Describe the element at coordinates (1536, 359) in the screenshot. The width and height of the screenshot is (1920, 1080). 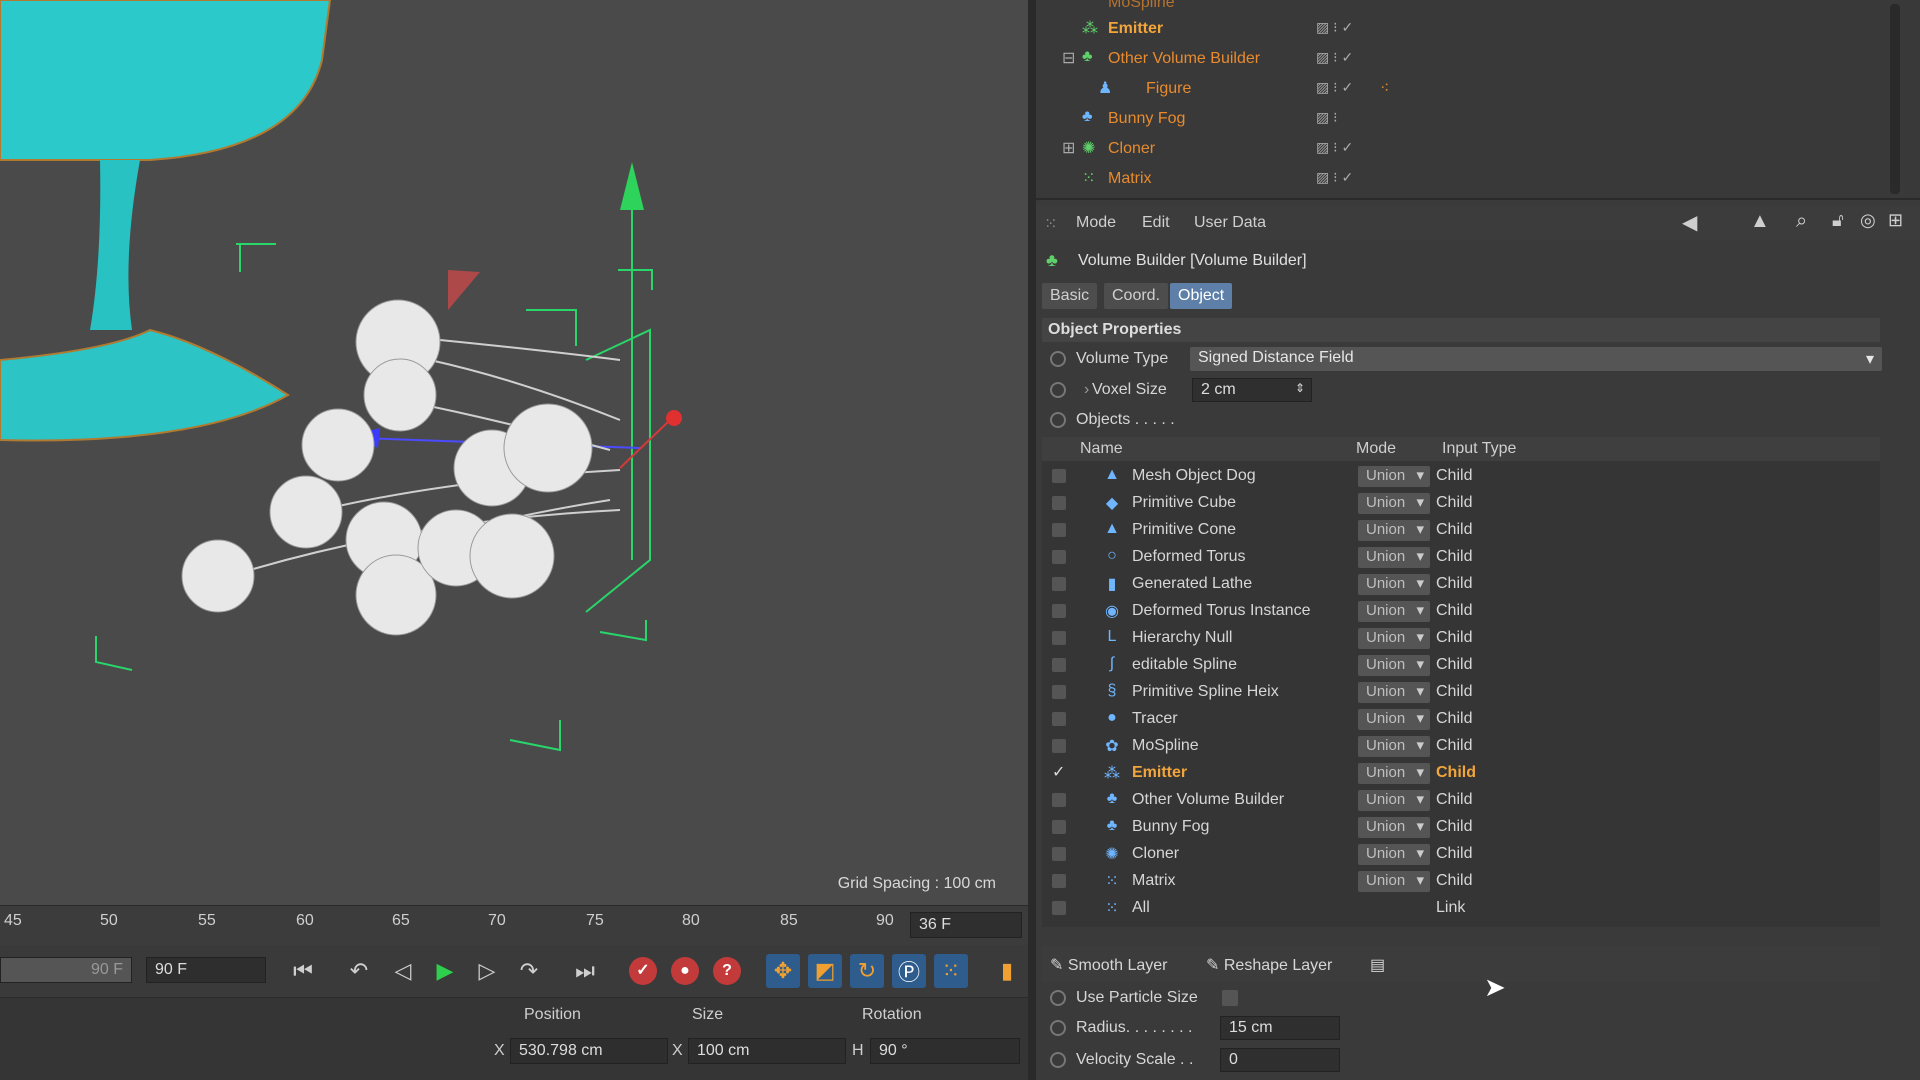
I see `volume-type-dropdown: Signed Distance Field ▾` at that location.